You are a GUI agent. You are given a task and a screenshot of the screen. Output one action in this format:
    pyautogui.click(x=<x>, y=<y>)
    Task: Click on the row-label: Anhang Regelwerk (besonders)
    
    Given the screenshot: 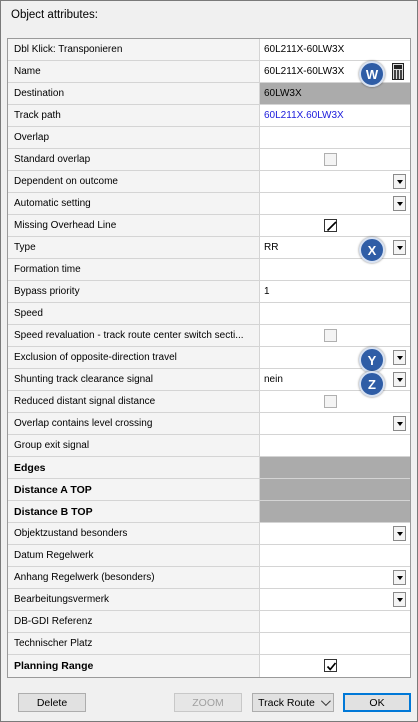 What is the action you would take?
    pyautogui.click(x=134, y=577)
    